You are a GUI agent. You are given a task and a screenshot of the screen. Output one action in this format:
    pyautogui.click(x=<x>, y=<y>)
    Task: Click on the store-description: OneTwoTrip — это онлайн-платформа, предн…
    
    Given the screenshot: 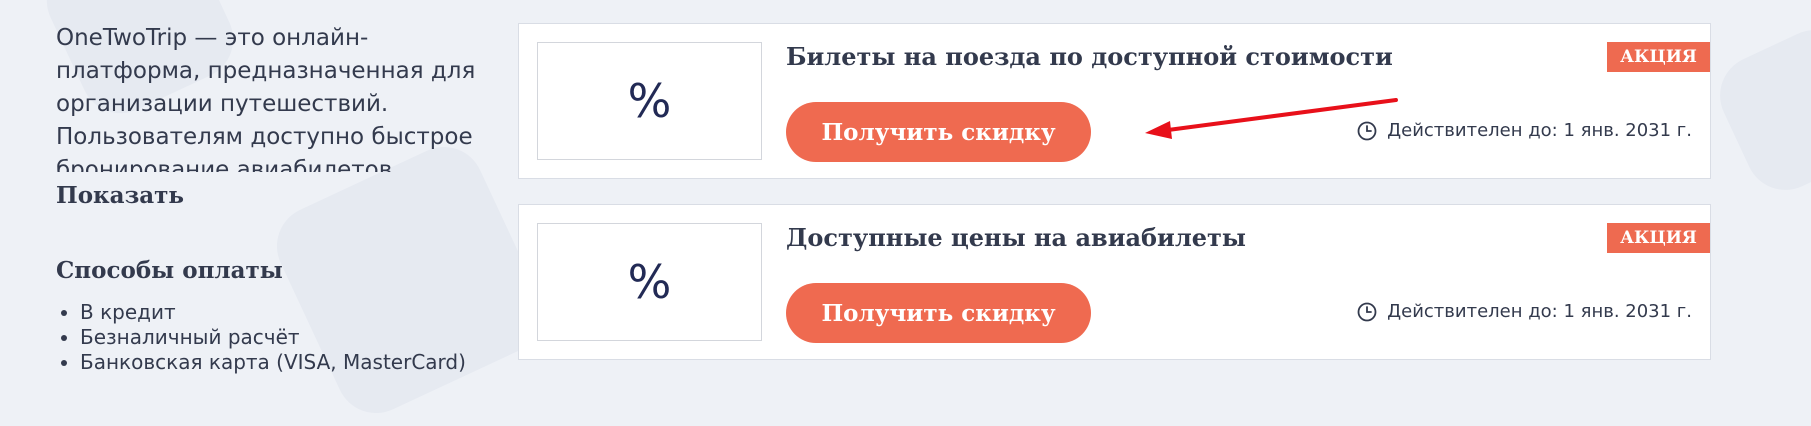 What is the action you would take?
    pyautogui.click(x=266, y=98)
    